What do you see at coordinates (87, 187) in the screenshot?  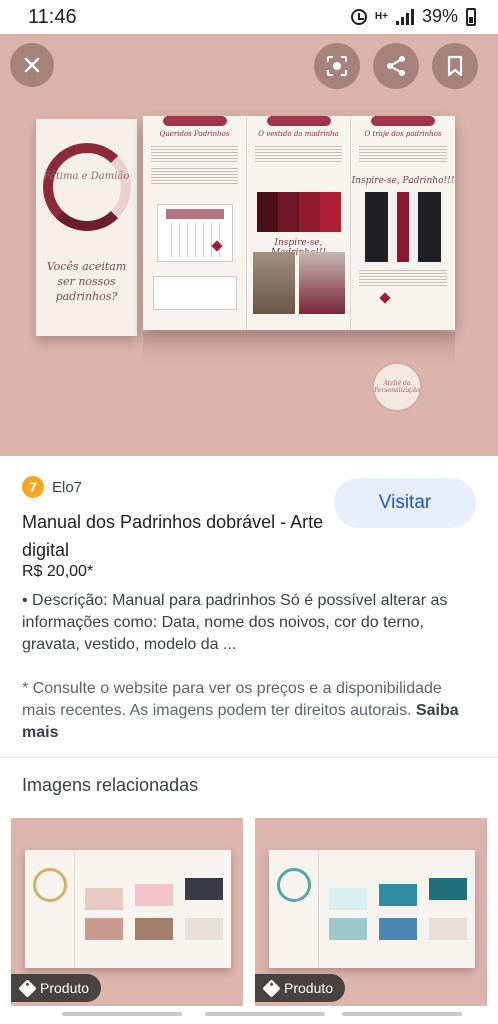 I see `floral-wreath` at bounding box center [87, 187].